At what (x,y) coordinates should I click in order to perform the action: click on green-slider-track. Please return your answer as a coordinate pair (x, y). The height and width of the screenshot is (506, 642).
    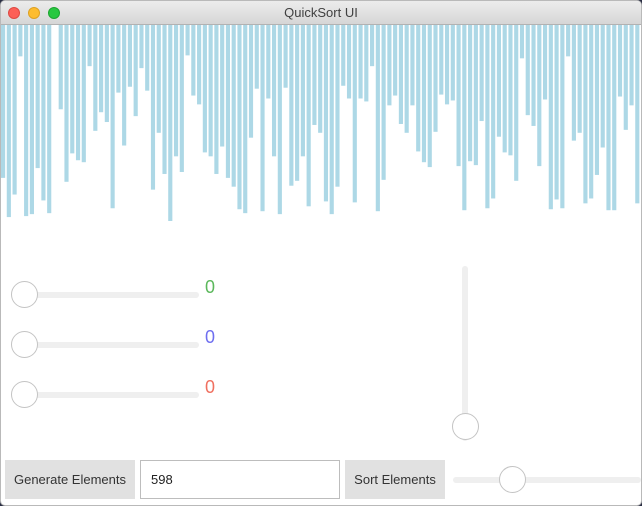
    Looking at the image, I should click on (105, 295).